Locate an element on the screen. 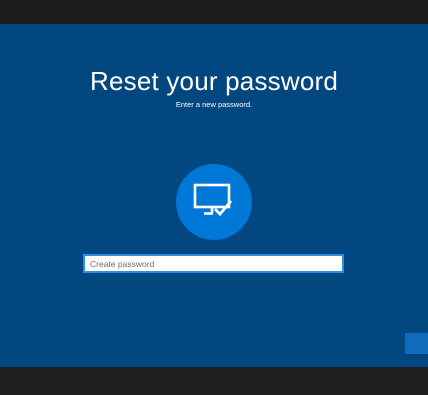  create-password-input is located at coordinates (213, 263).